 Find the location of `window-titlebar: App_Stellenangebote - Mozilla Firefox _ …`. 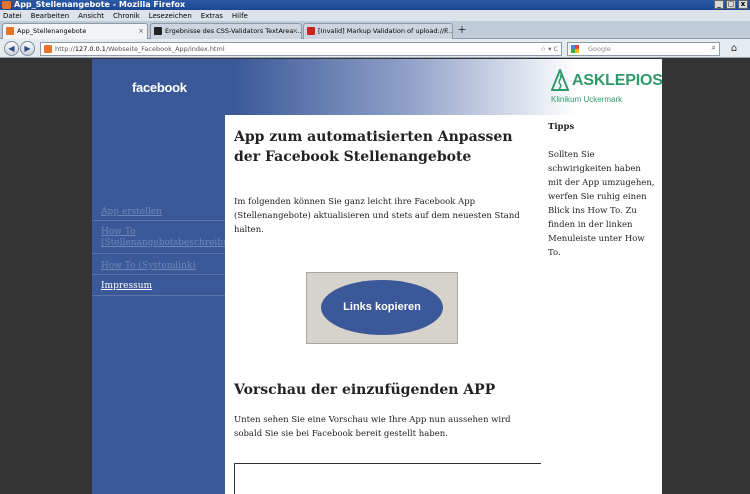

window-titlebar: App_Stellenangebote - Mozilla Firefox _ … is located at coordinates (375, 5).